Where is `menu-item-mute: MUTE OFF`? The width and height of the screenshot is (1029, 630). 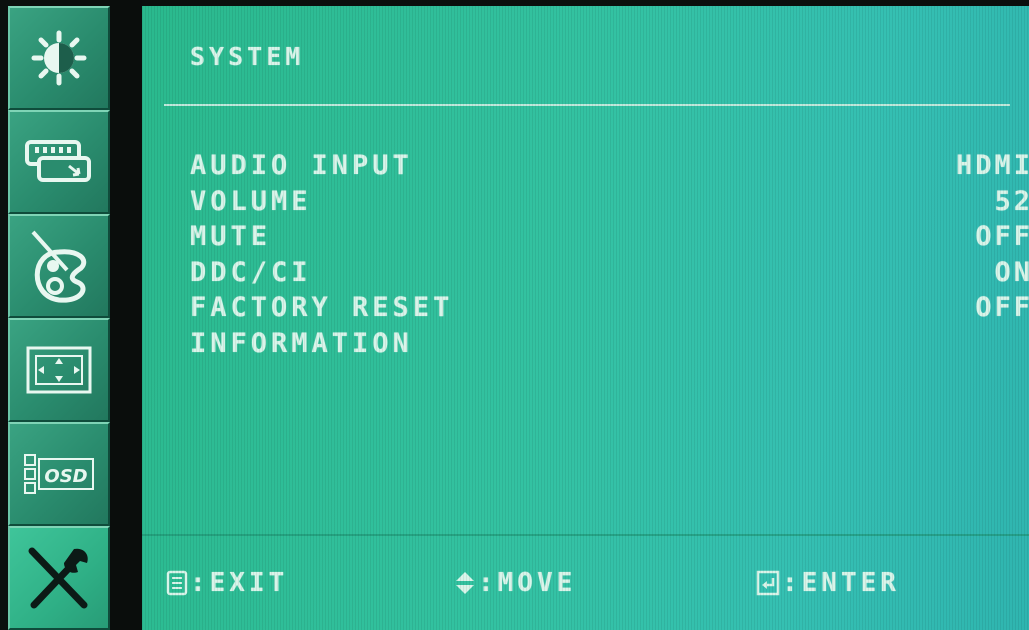 menu-item-mute: MUTE OFF is located at coordinates (609, 239).